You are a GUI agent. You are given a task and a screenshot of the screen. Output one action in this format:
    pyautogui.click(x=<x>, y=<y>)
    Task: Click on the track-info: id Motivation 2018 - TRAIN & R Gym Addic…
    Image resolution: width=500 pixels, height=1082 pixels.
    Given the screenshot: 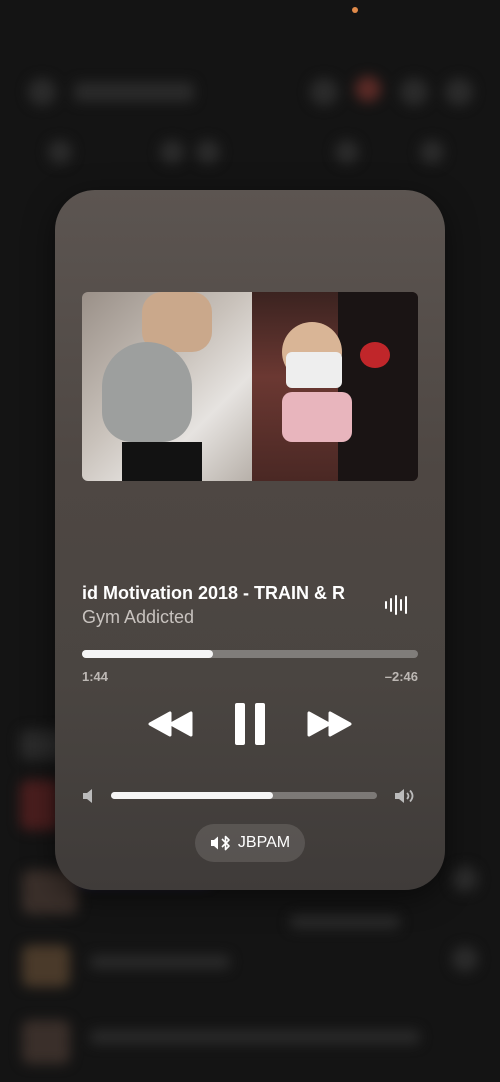 What is the action you would take?
    pyautogui.click(x=250, y=605)
    